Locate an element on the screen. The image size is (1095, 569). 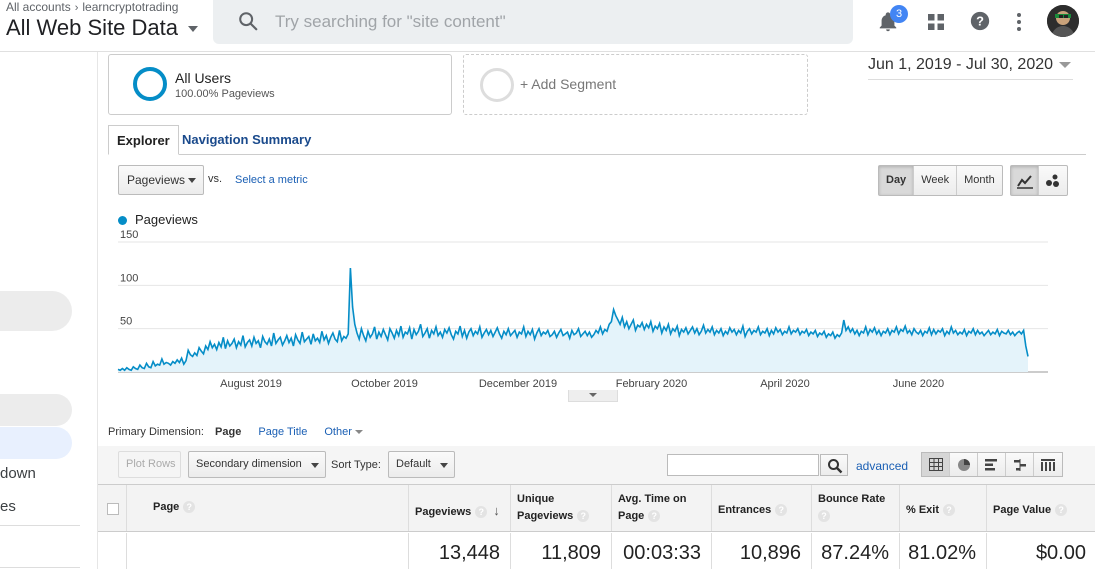
legend-label: Pageviews is located at coordinates (166, 219).